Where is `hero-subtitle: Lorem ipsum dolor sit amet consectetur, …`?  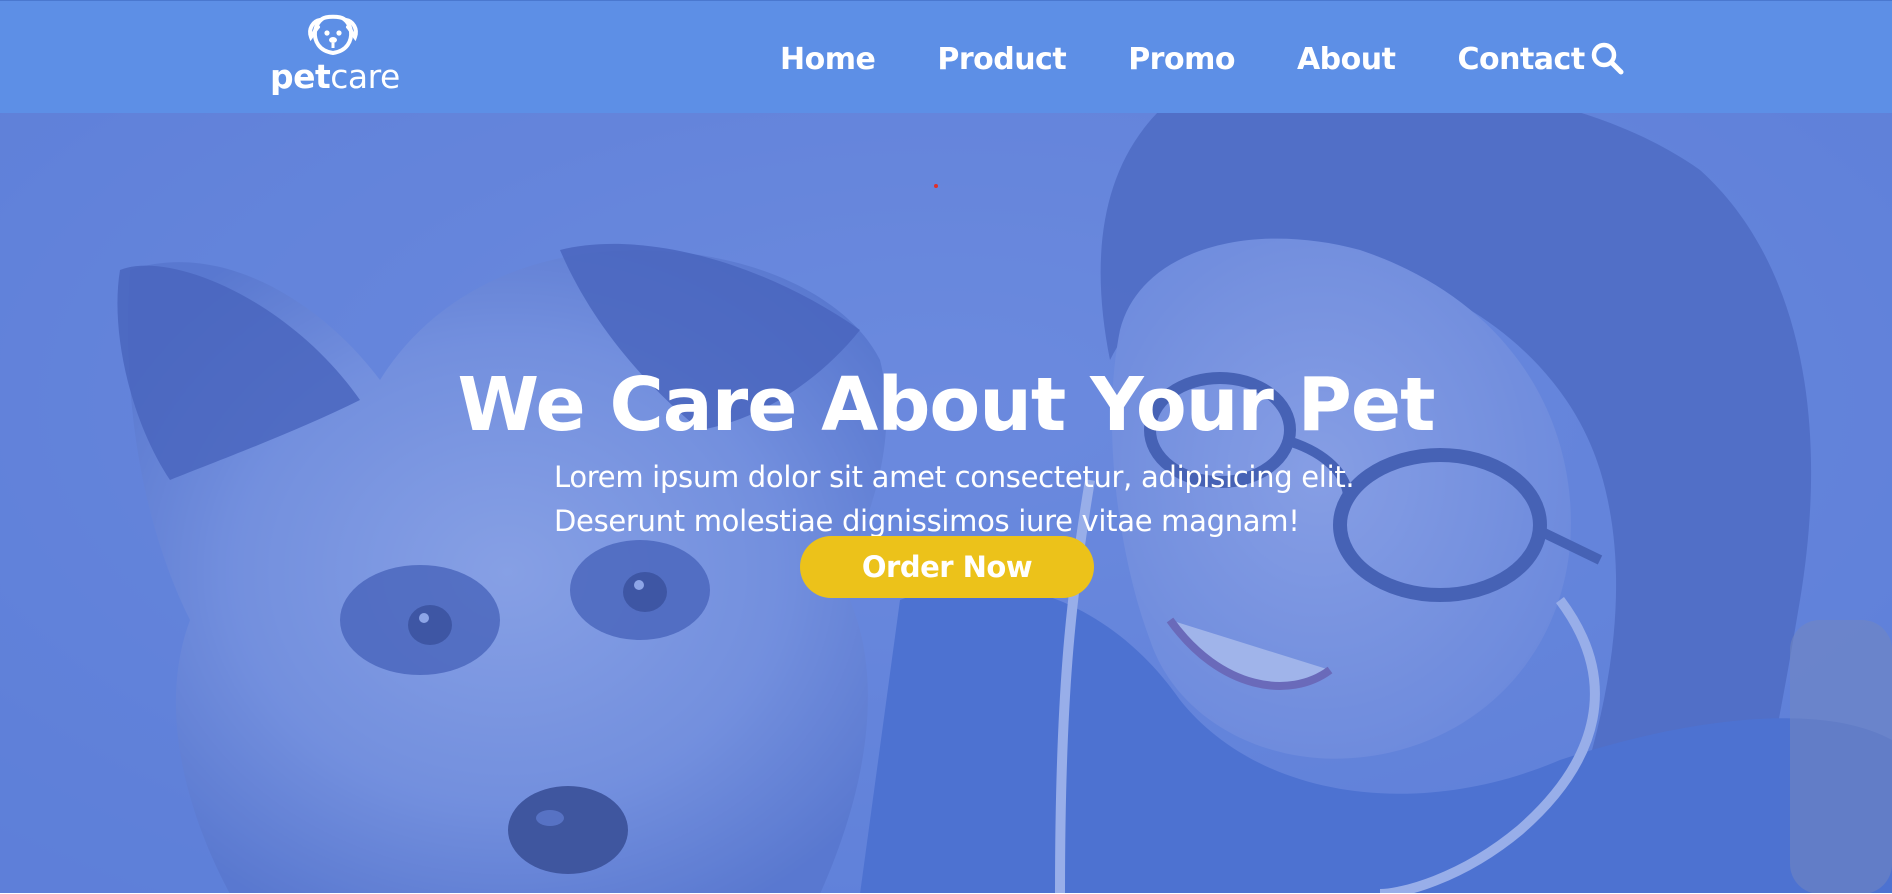
hero-subtitle: Lorem ipsum dolor sit amet consectetur, … is located at coordinates (964, 499).